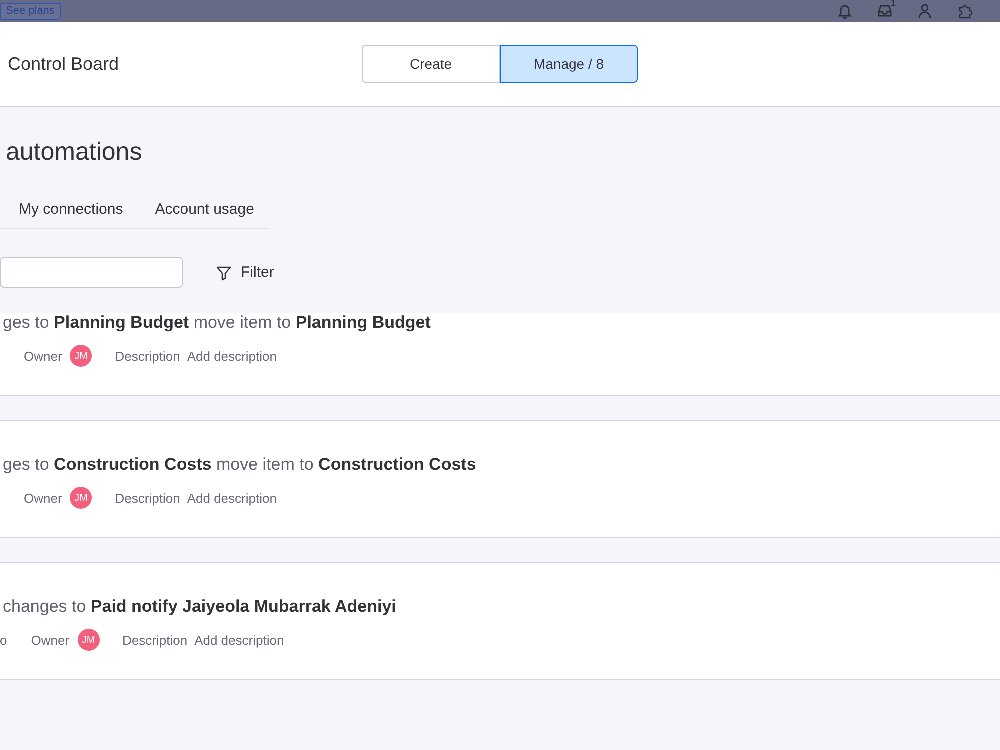  Describe the element at coordinates (74, 152) in the screenshot. I see `panel-title: automations` at that location.